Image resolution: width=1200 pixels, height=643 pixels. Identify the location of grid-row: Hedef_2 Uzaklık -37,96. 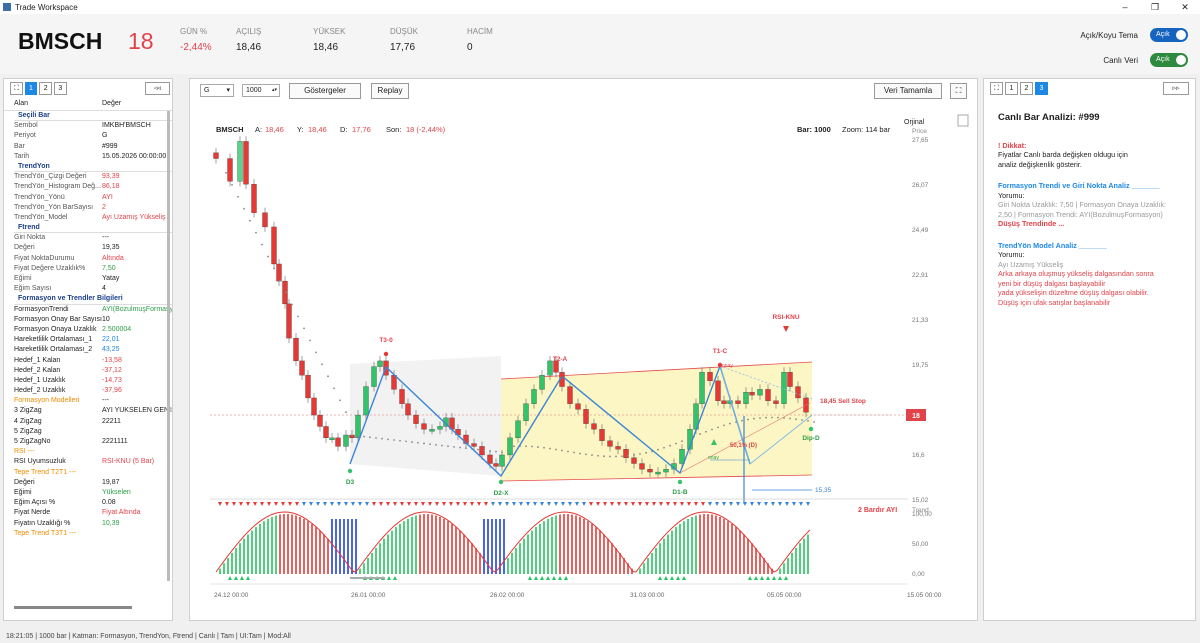
(93, 391).